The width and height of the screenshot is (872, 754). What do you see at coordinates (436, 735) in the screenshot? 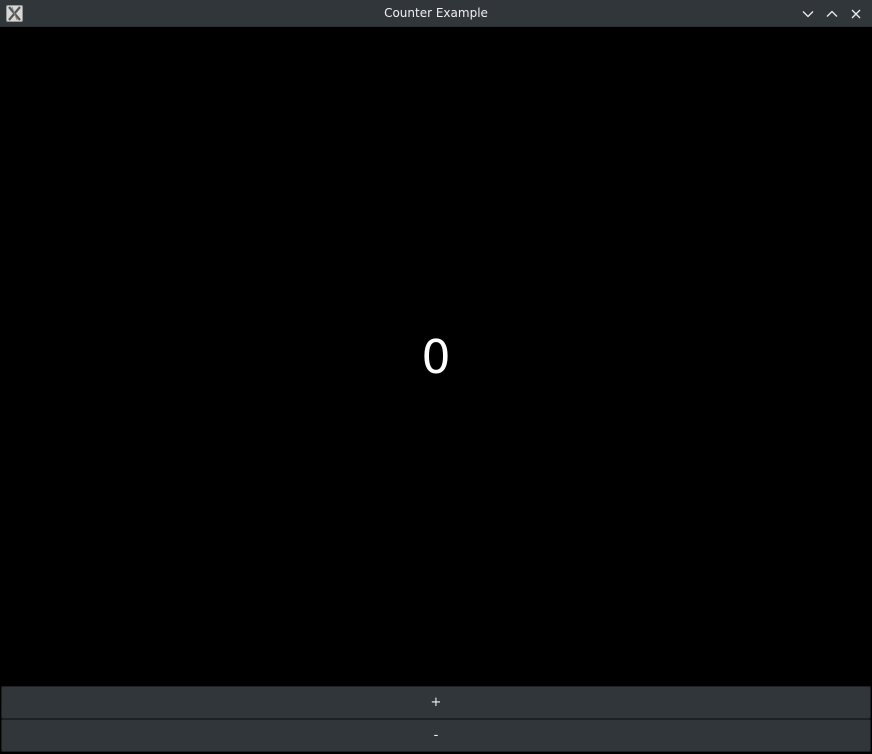
I see `decrement-button: -` at bounding box center [436, 735].